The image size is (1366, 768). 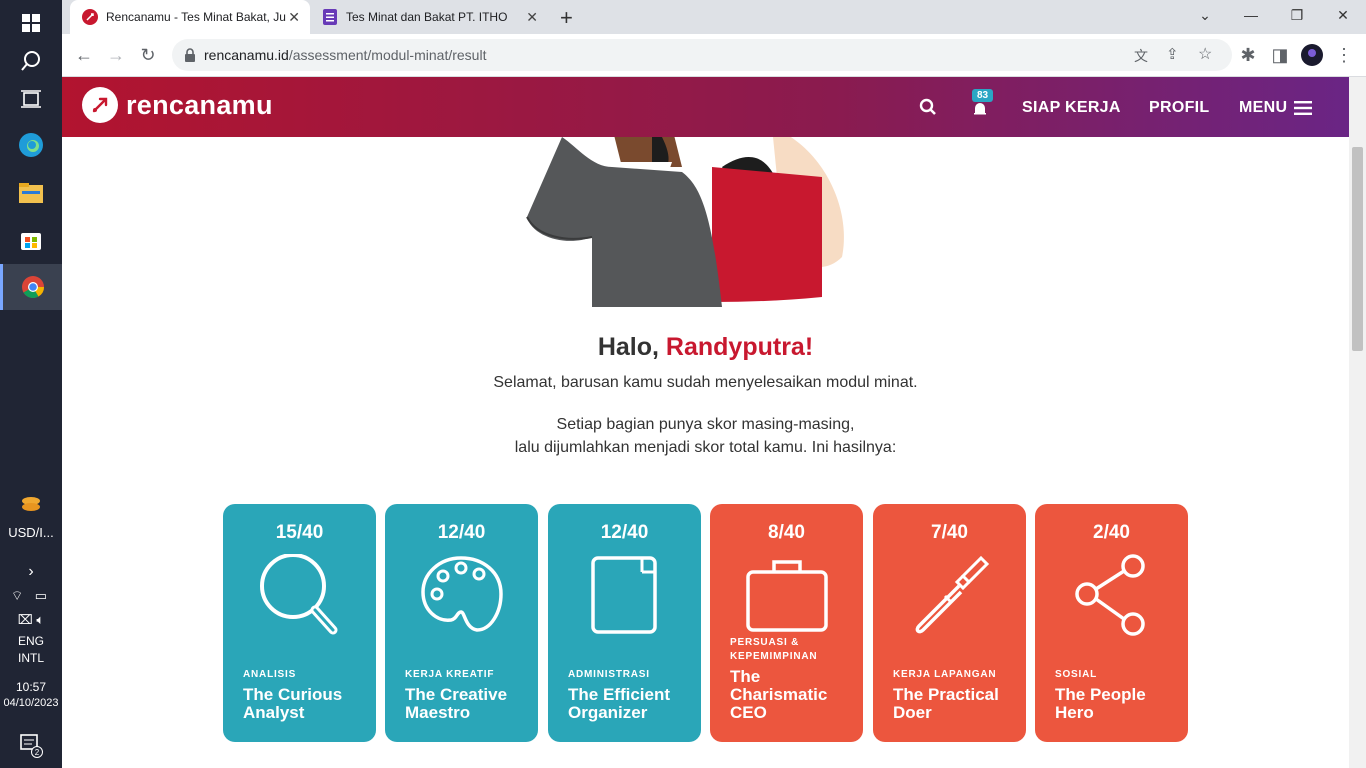 What do you see at coordinates (1357, 422) in the screenshot?
I see `page-scrollbar` at bounding box center [1357, 422].